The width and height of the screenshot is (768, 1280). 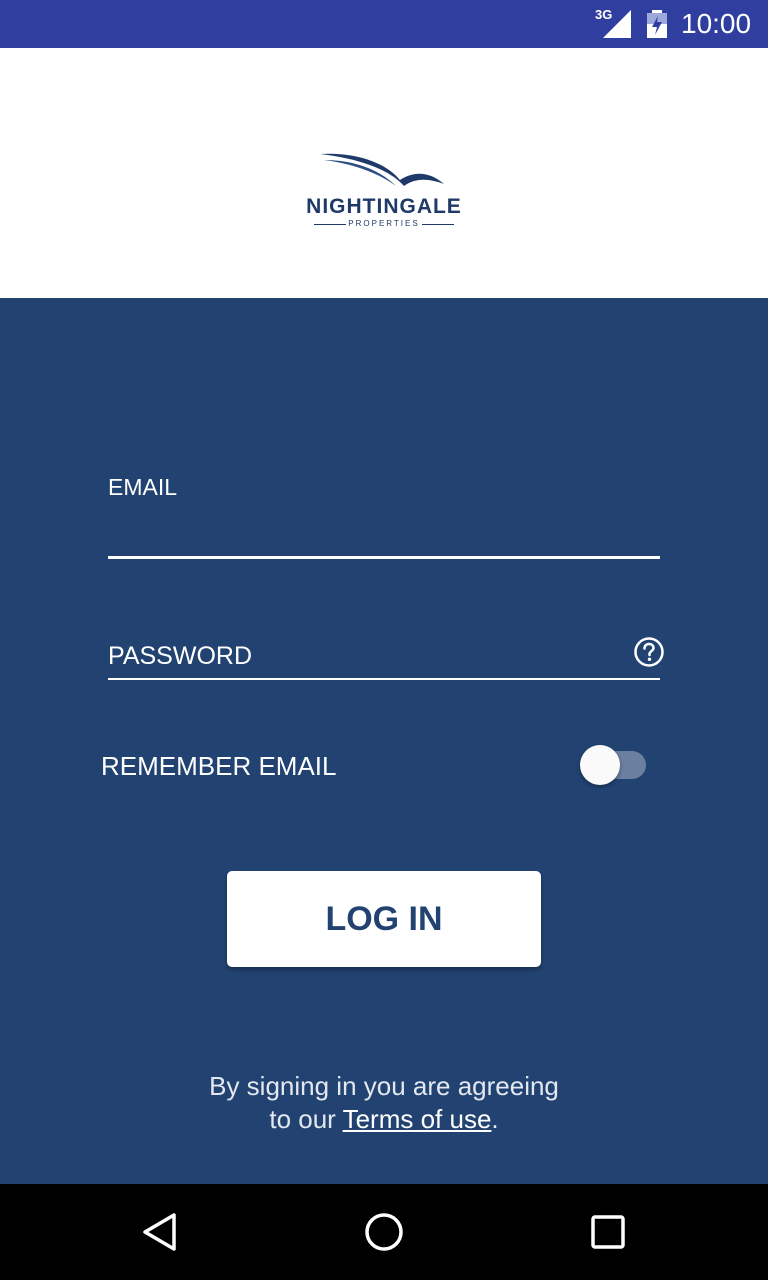 I want to click on email-label: EMAIL, so click(x=143, y=487).